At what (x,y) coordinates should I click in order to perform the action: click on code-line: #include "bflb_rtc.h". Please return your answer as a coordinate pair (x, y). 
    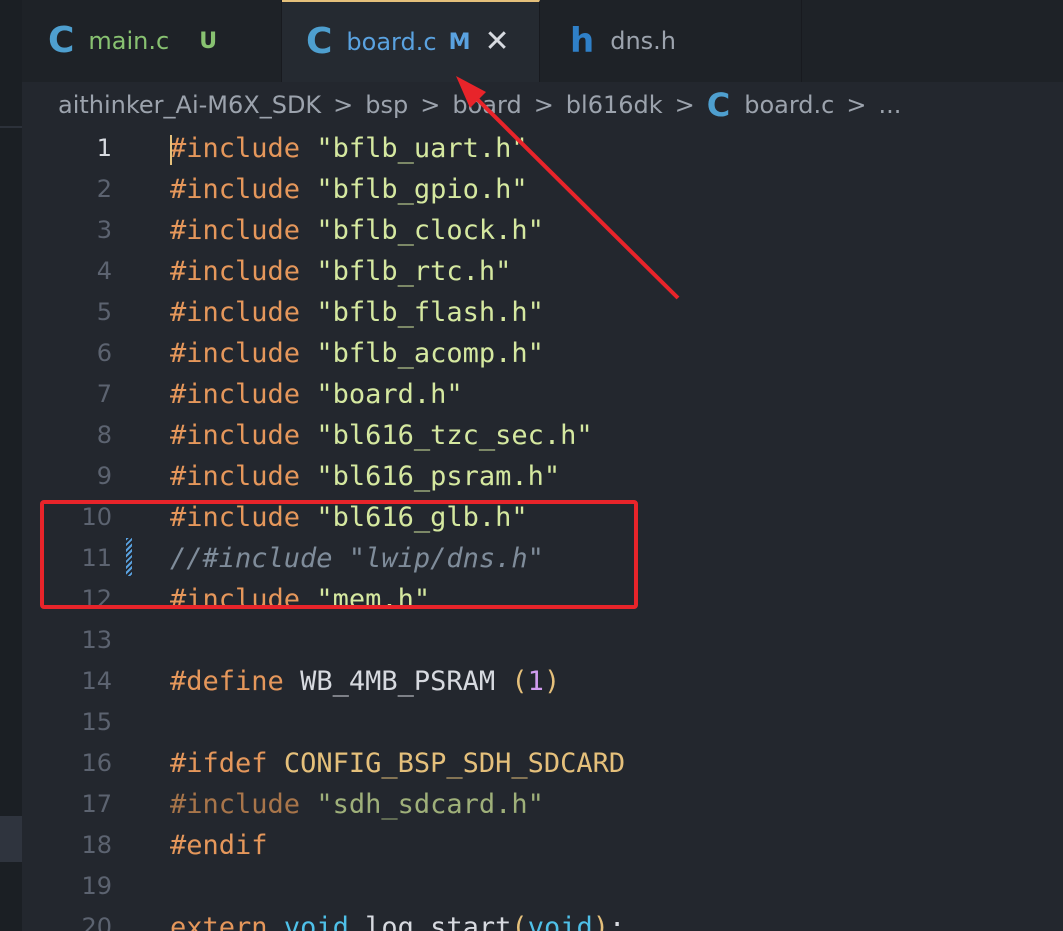
    Looking at the image, I should click on (616, 271).